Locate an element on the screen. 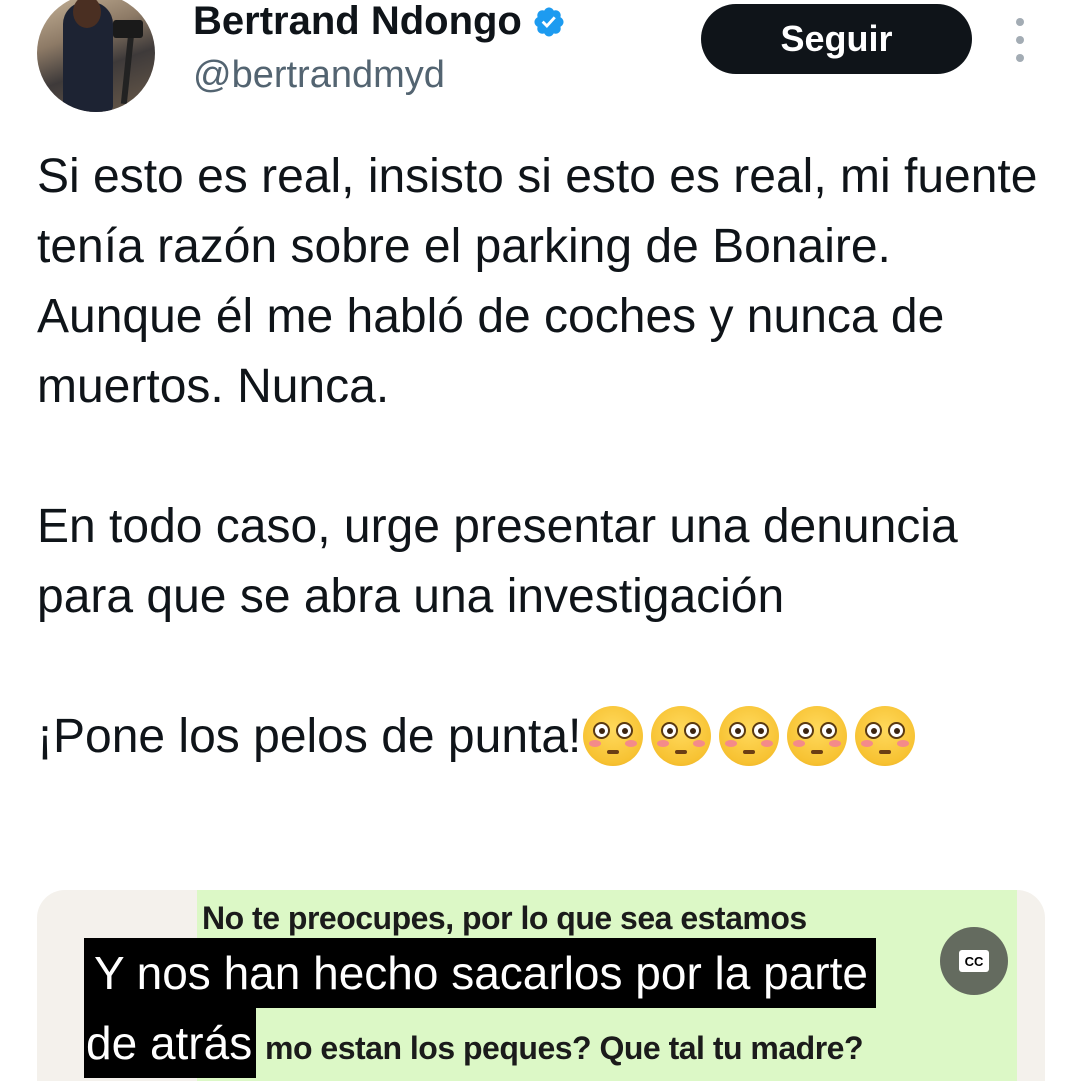 Image resolution: width=1080 pixels, height=1081 pixels. chat-text-top: No te preocupes, por lo que sea estamos is located at coordinates (504, 918).